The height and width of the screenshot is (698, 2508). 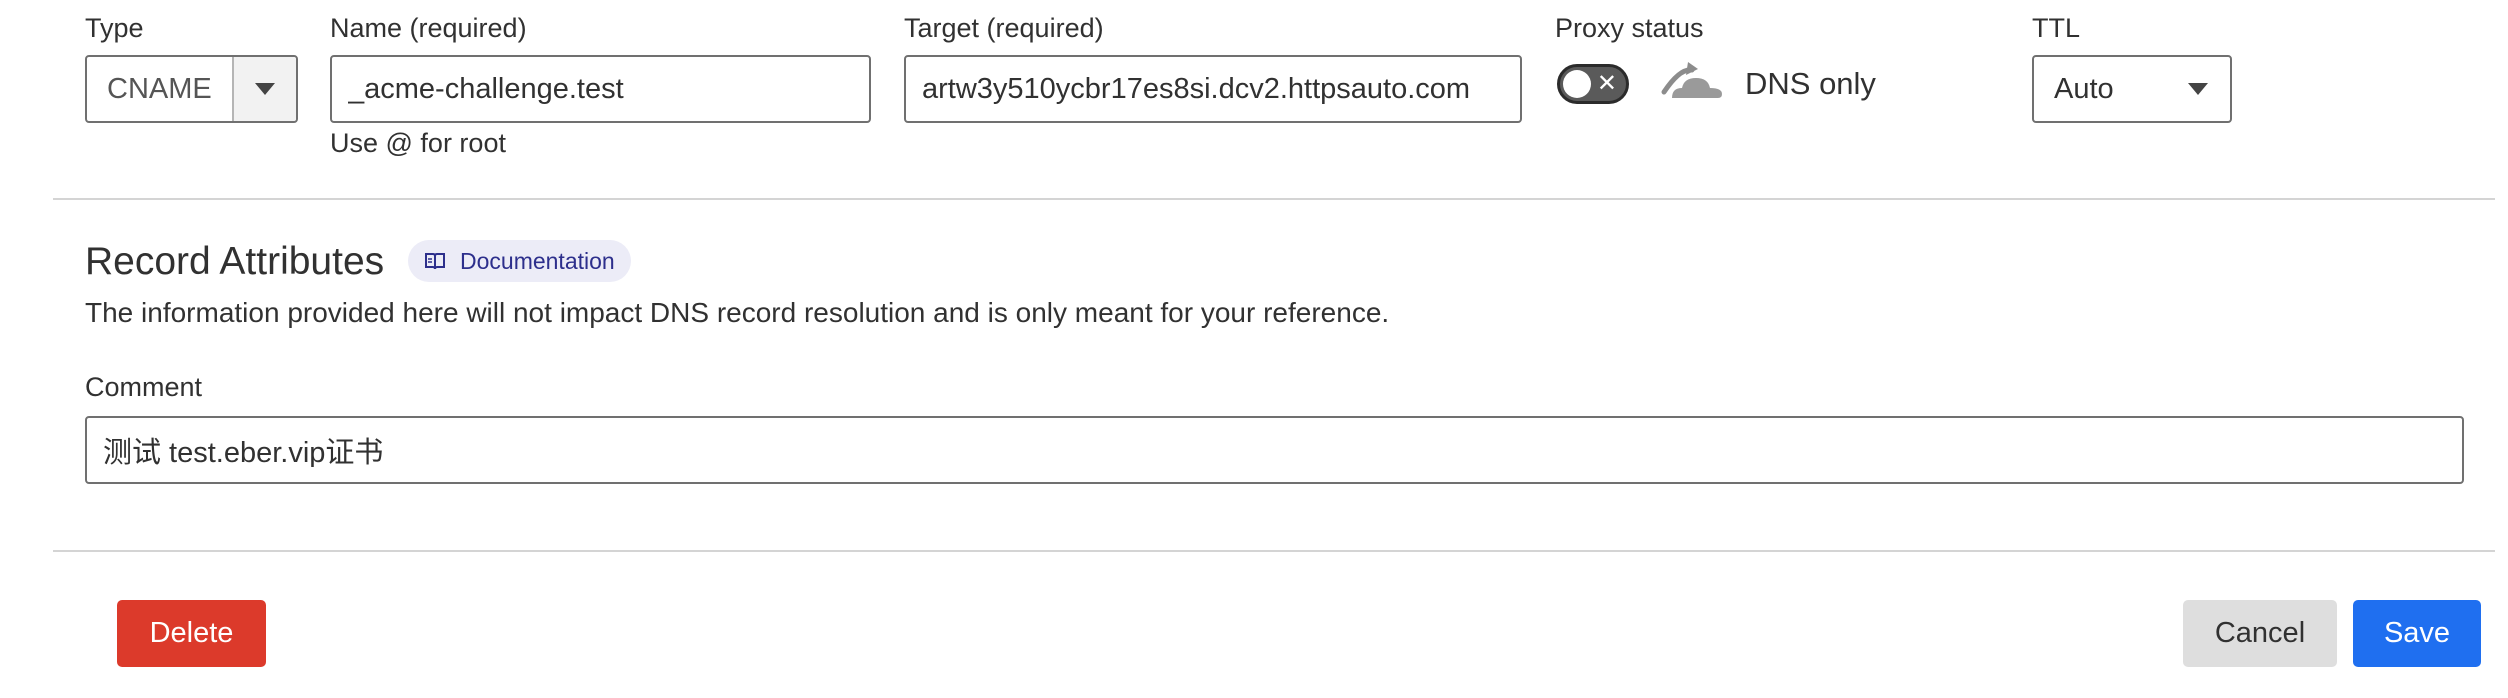 I want to click on proxy-status-label: Proxy status, so click(x=1629, y=28).